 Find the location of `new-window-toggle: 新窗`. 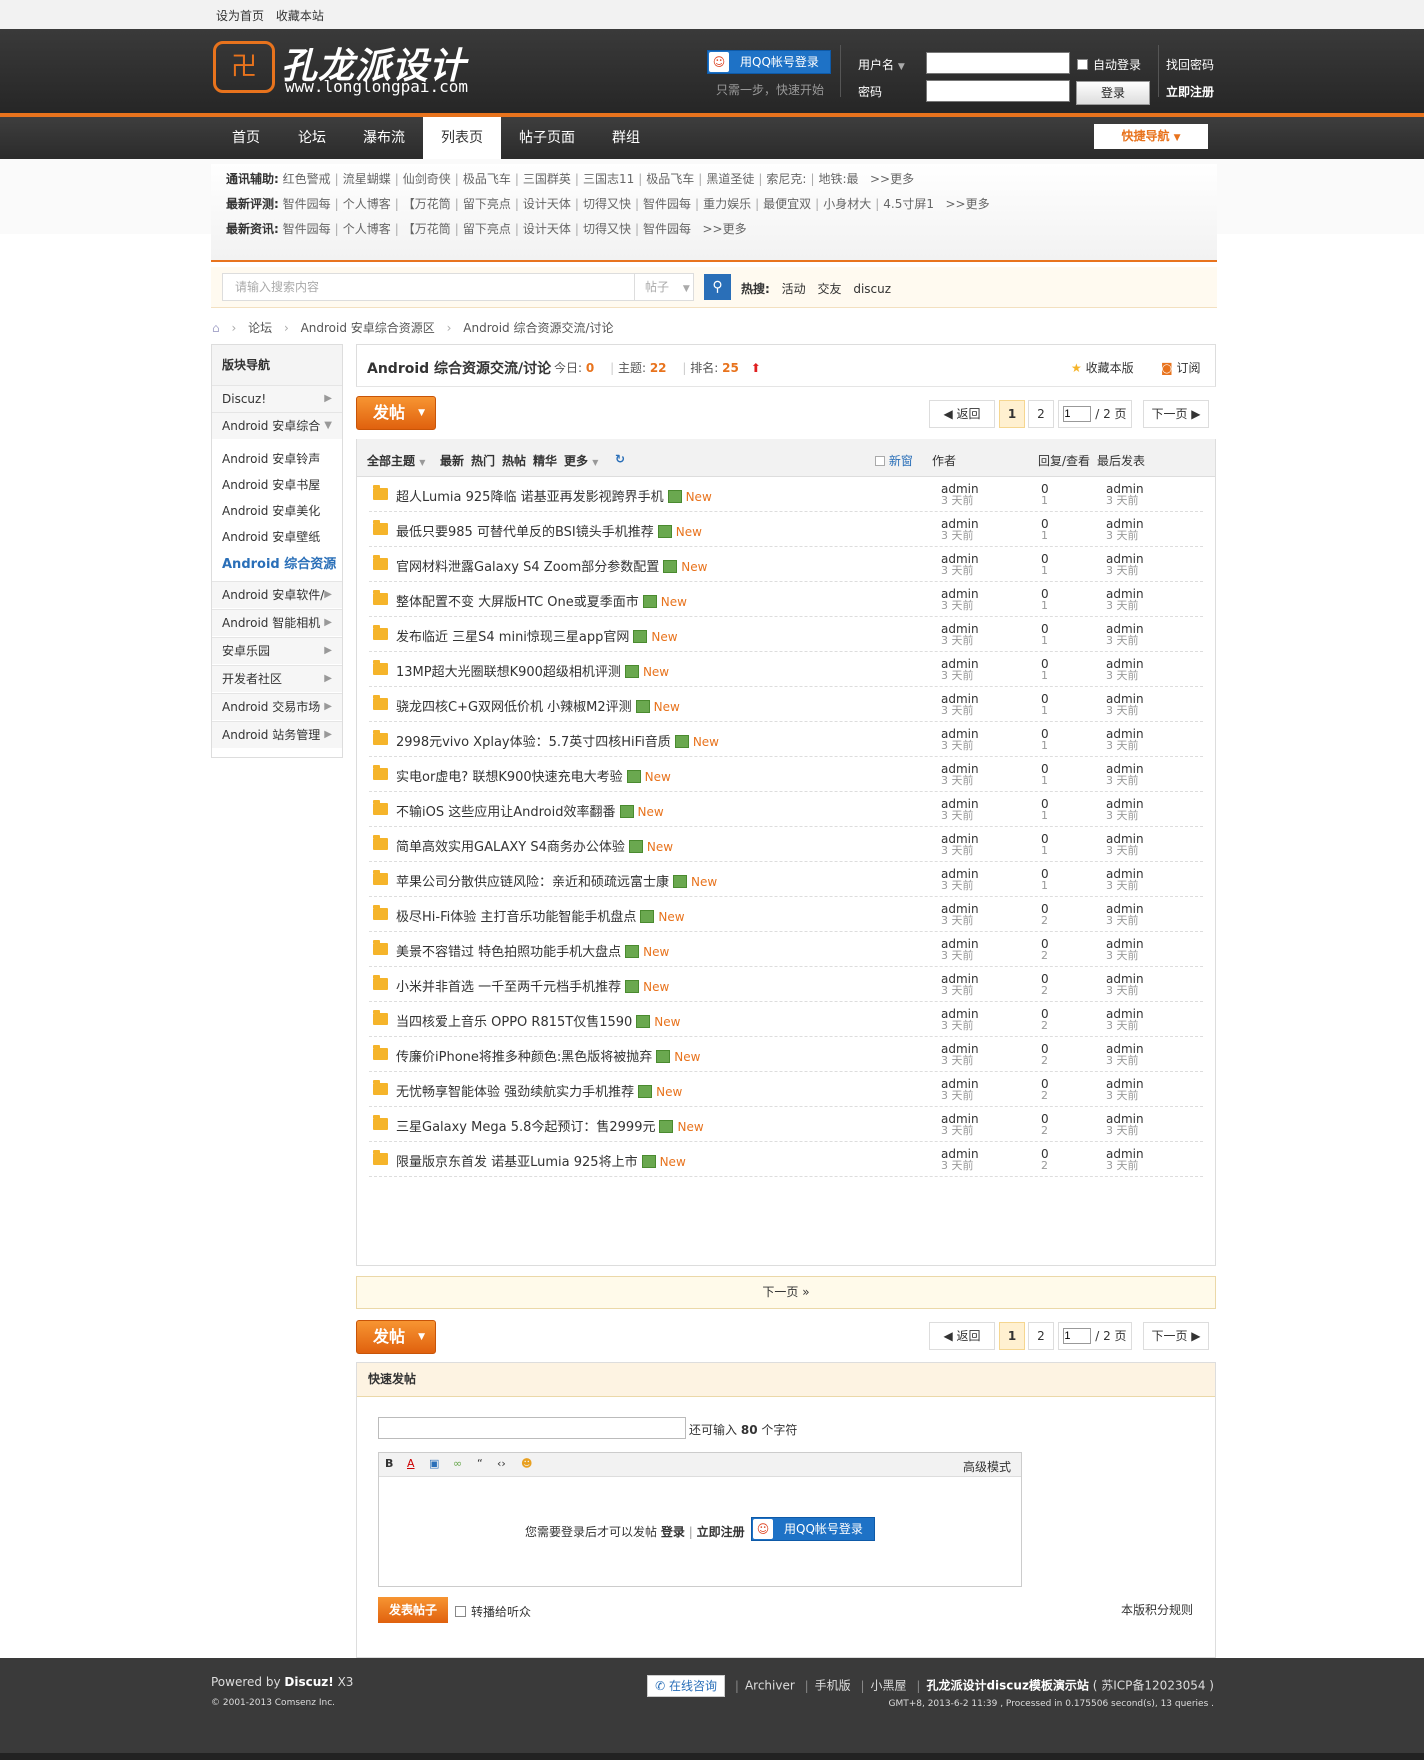

new-window-toggle: 新窗 is located at coordinates (894, 460).